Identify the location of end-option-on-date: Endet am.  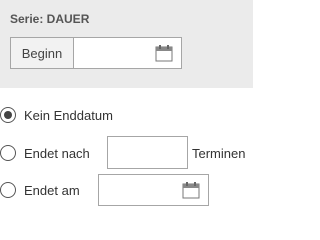
(40, 190).